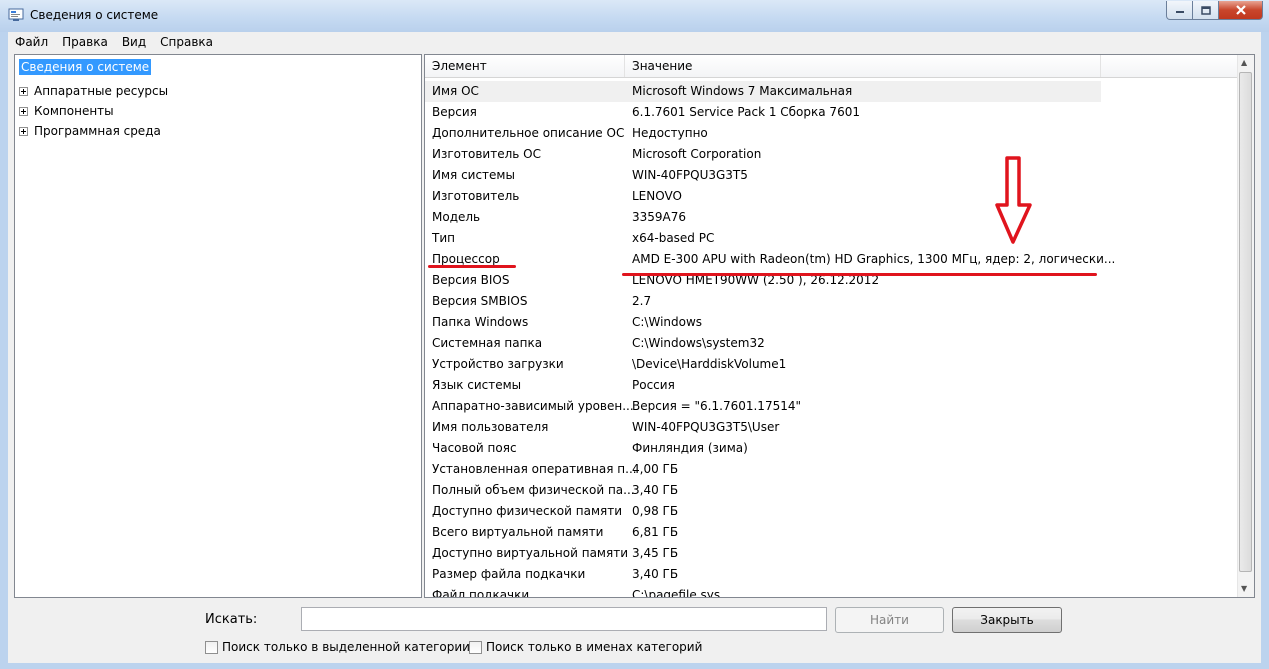 The height and width of the screenshot is (669, 1269). Describe the element at coordinates (831, 238) in the screenshot. I see `table-row: Тип x64-based PC` at that location.